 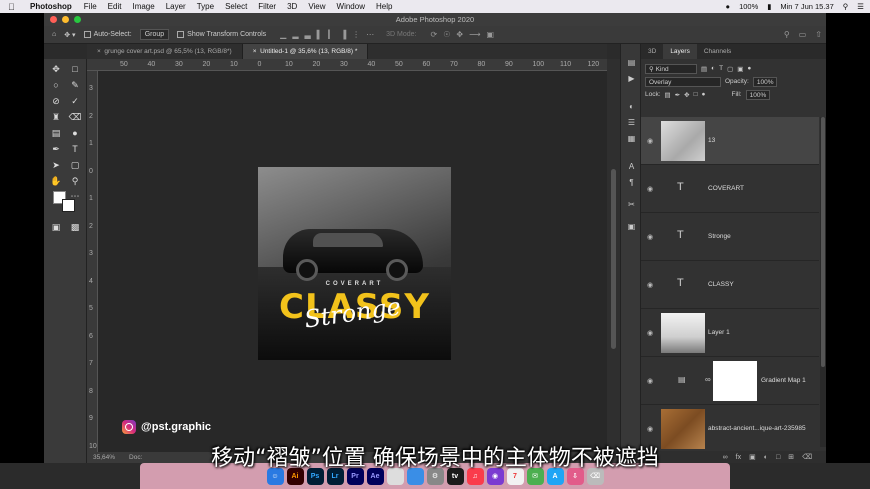 What do you see at coordinates (860, 6) in the screenshot?
I see `menu-list-icon: ☰` at bounding box center [860, 6].